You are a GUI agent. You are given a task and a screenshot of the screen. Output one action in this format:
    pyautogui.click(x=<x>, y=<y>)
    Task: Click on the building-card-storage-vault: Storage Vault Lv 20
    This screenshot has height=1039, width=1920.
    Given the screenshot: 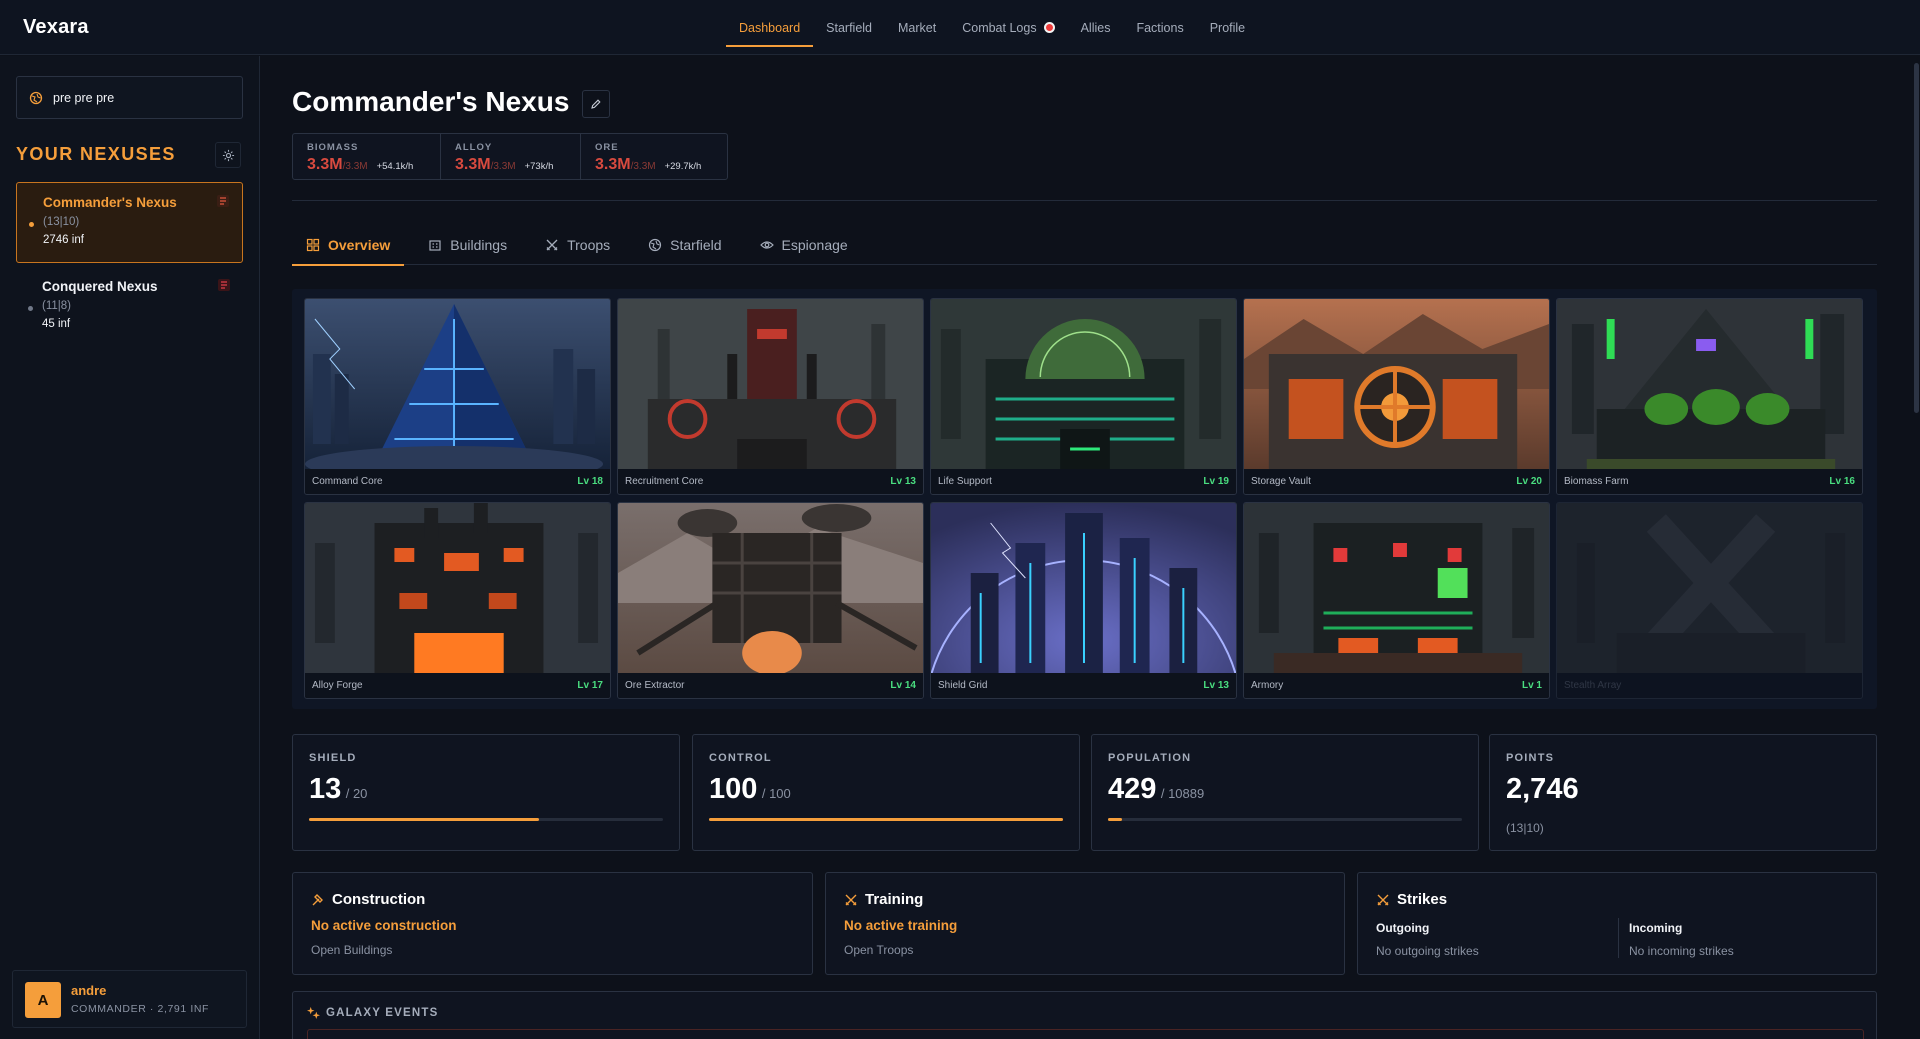 What is the action you would take?
    pyautogui.click(x=1396, y=396)
    